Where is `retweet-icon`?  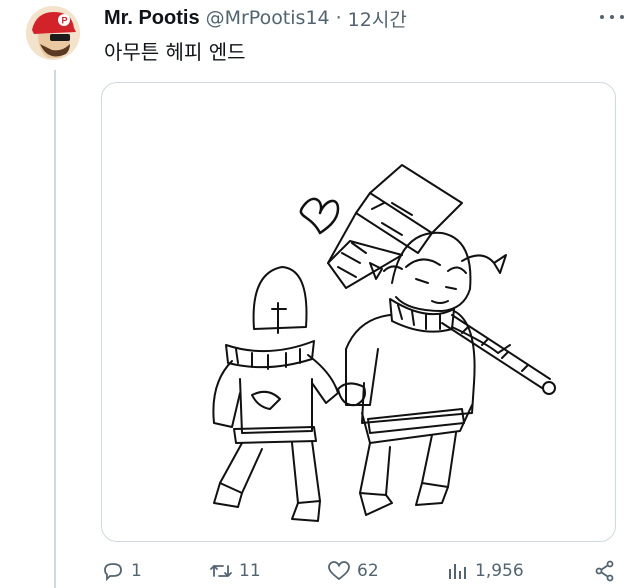 retweet-icon is located at coordinates (221, 571).